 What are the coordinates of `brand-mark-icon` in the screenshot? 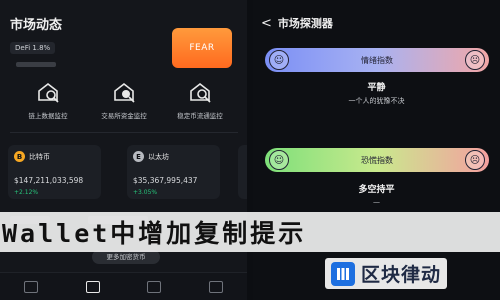 It's located at (343, 273).